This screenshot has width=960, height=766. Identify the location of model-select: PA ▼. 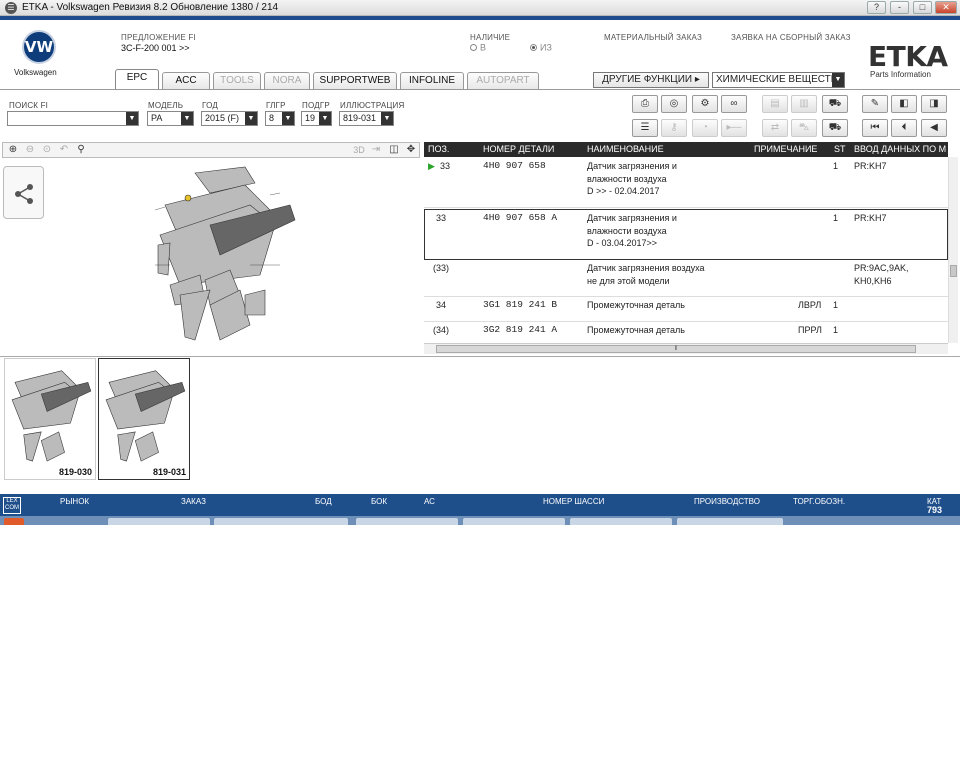
(170, 118).